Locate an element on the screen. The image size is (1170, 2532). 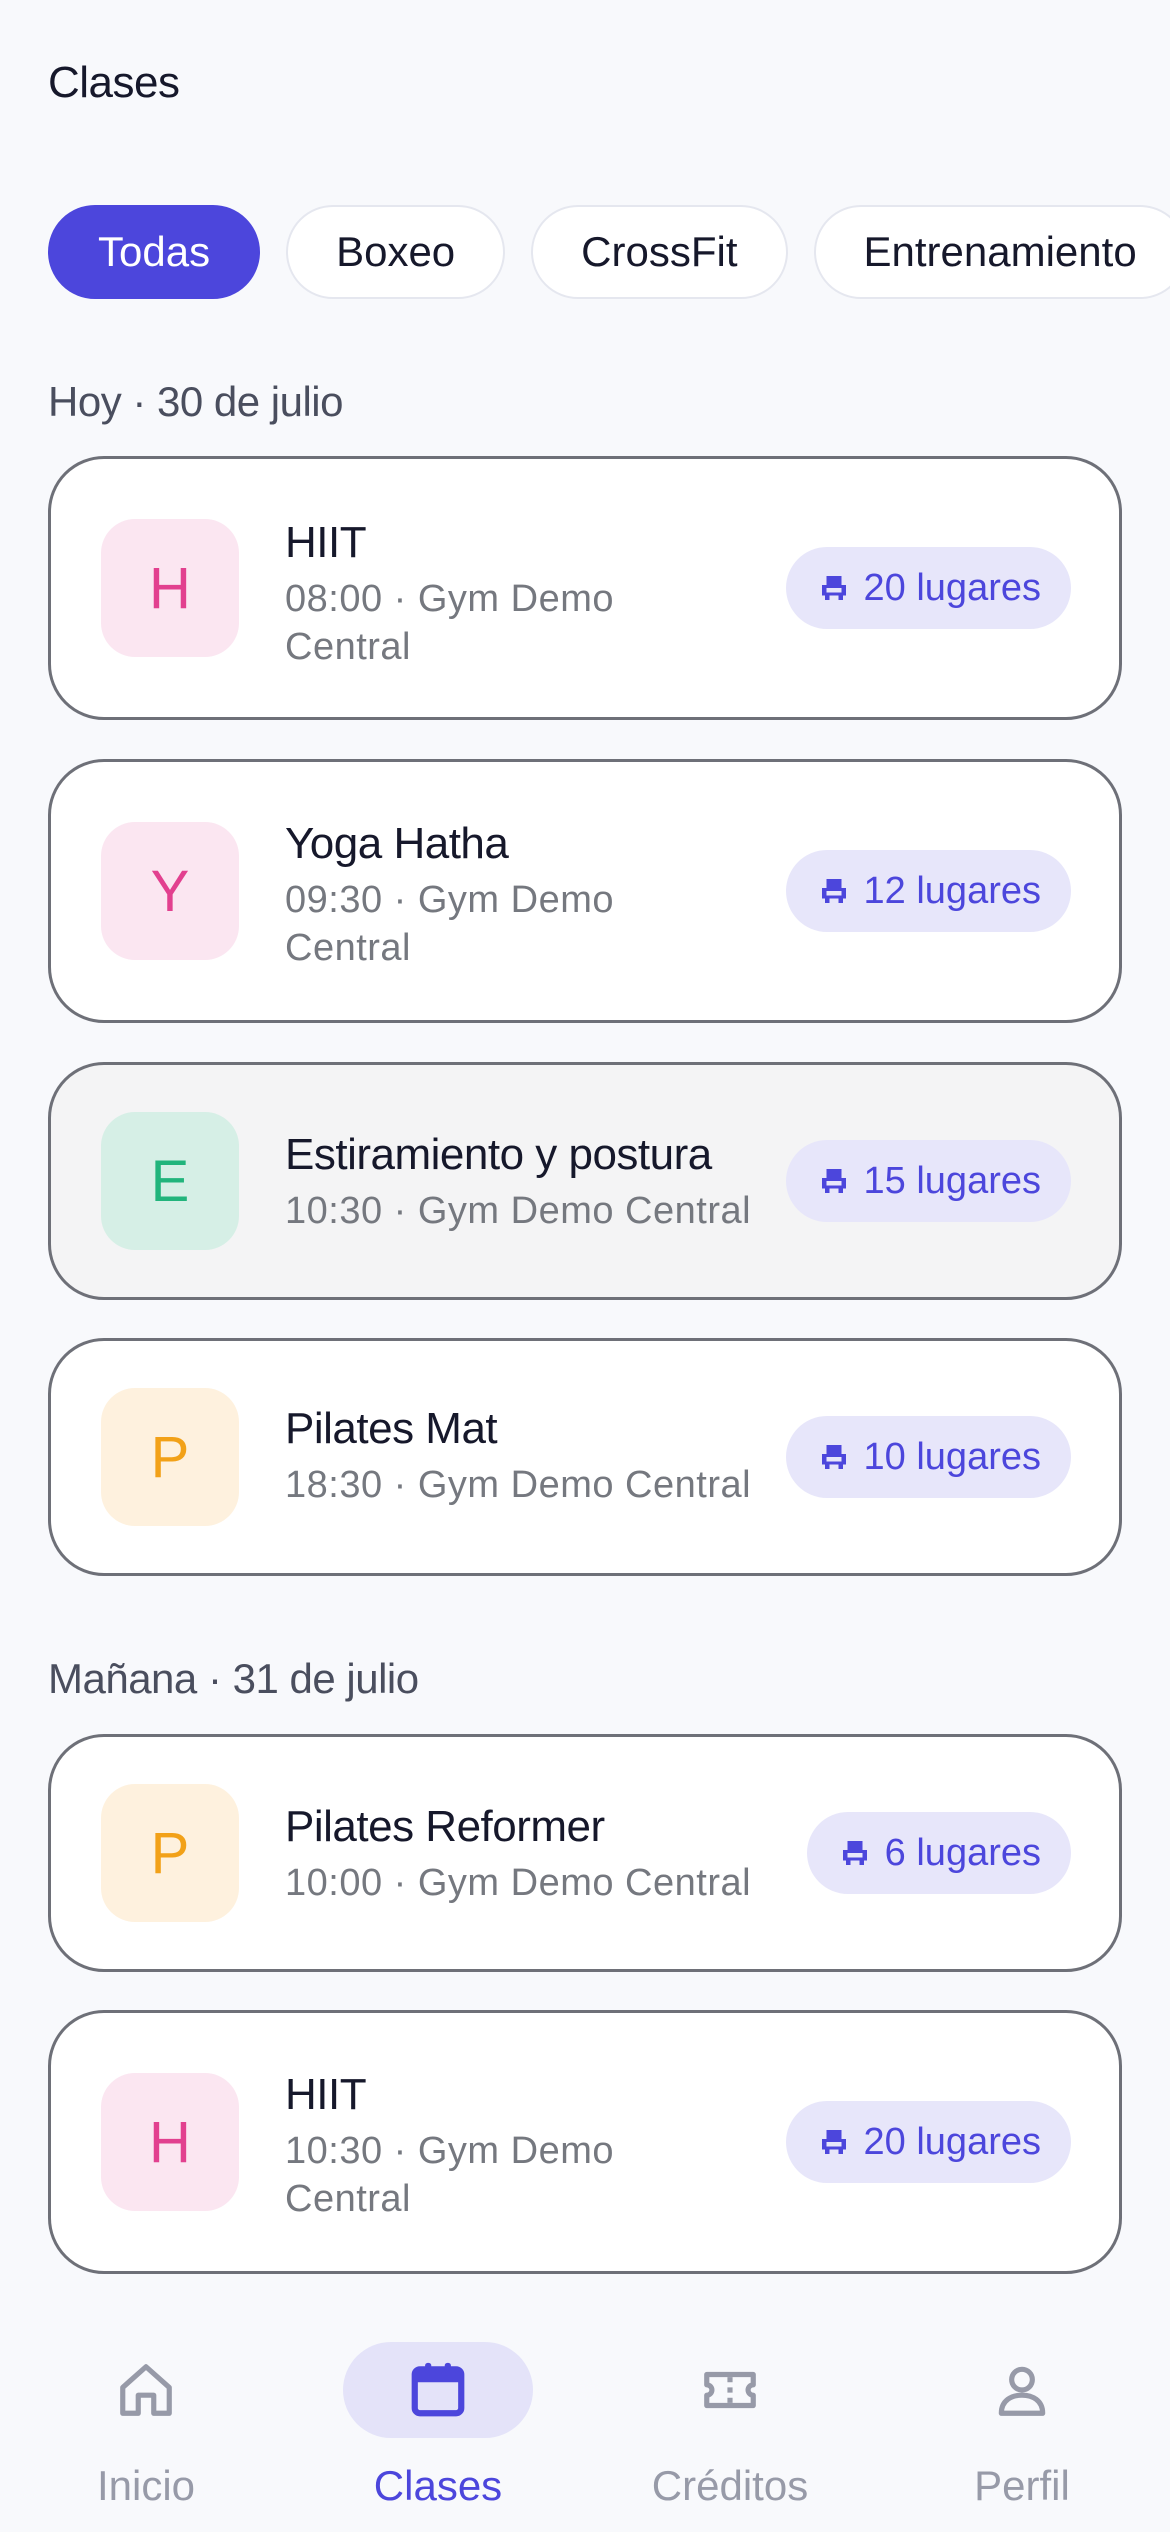
spots-badge: 15 lugares is located at coordinates (928, 1181).